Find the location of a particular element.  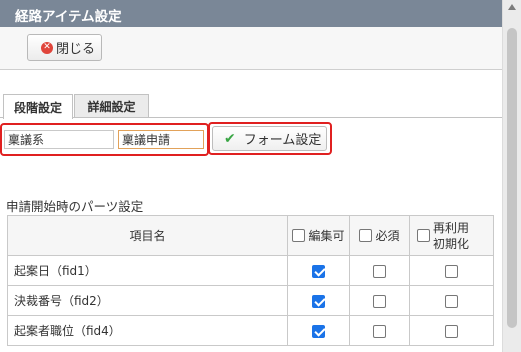

route-category-field is located at coordinates (59, 139).